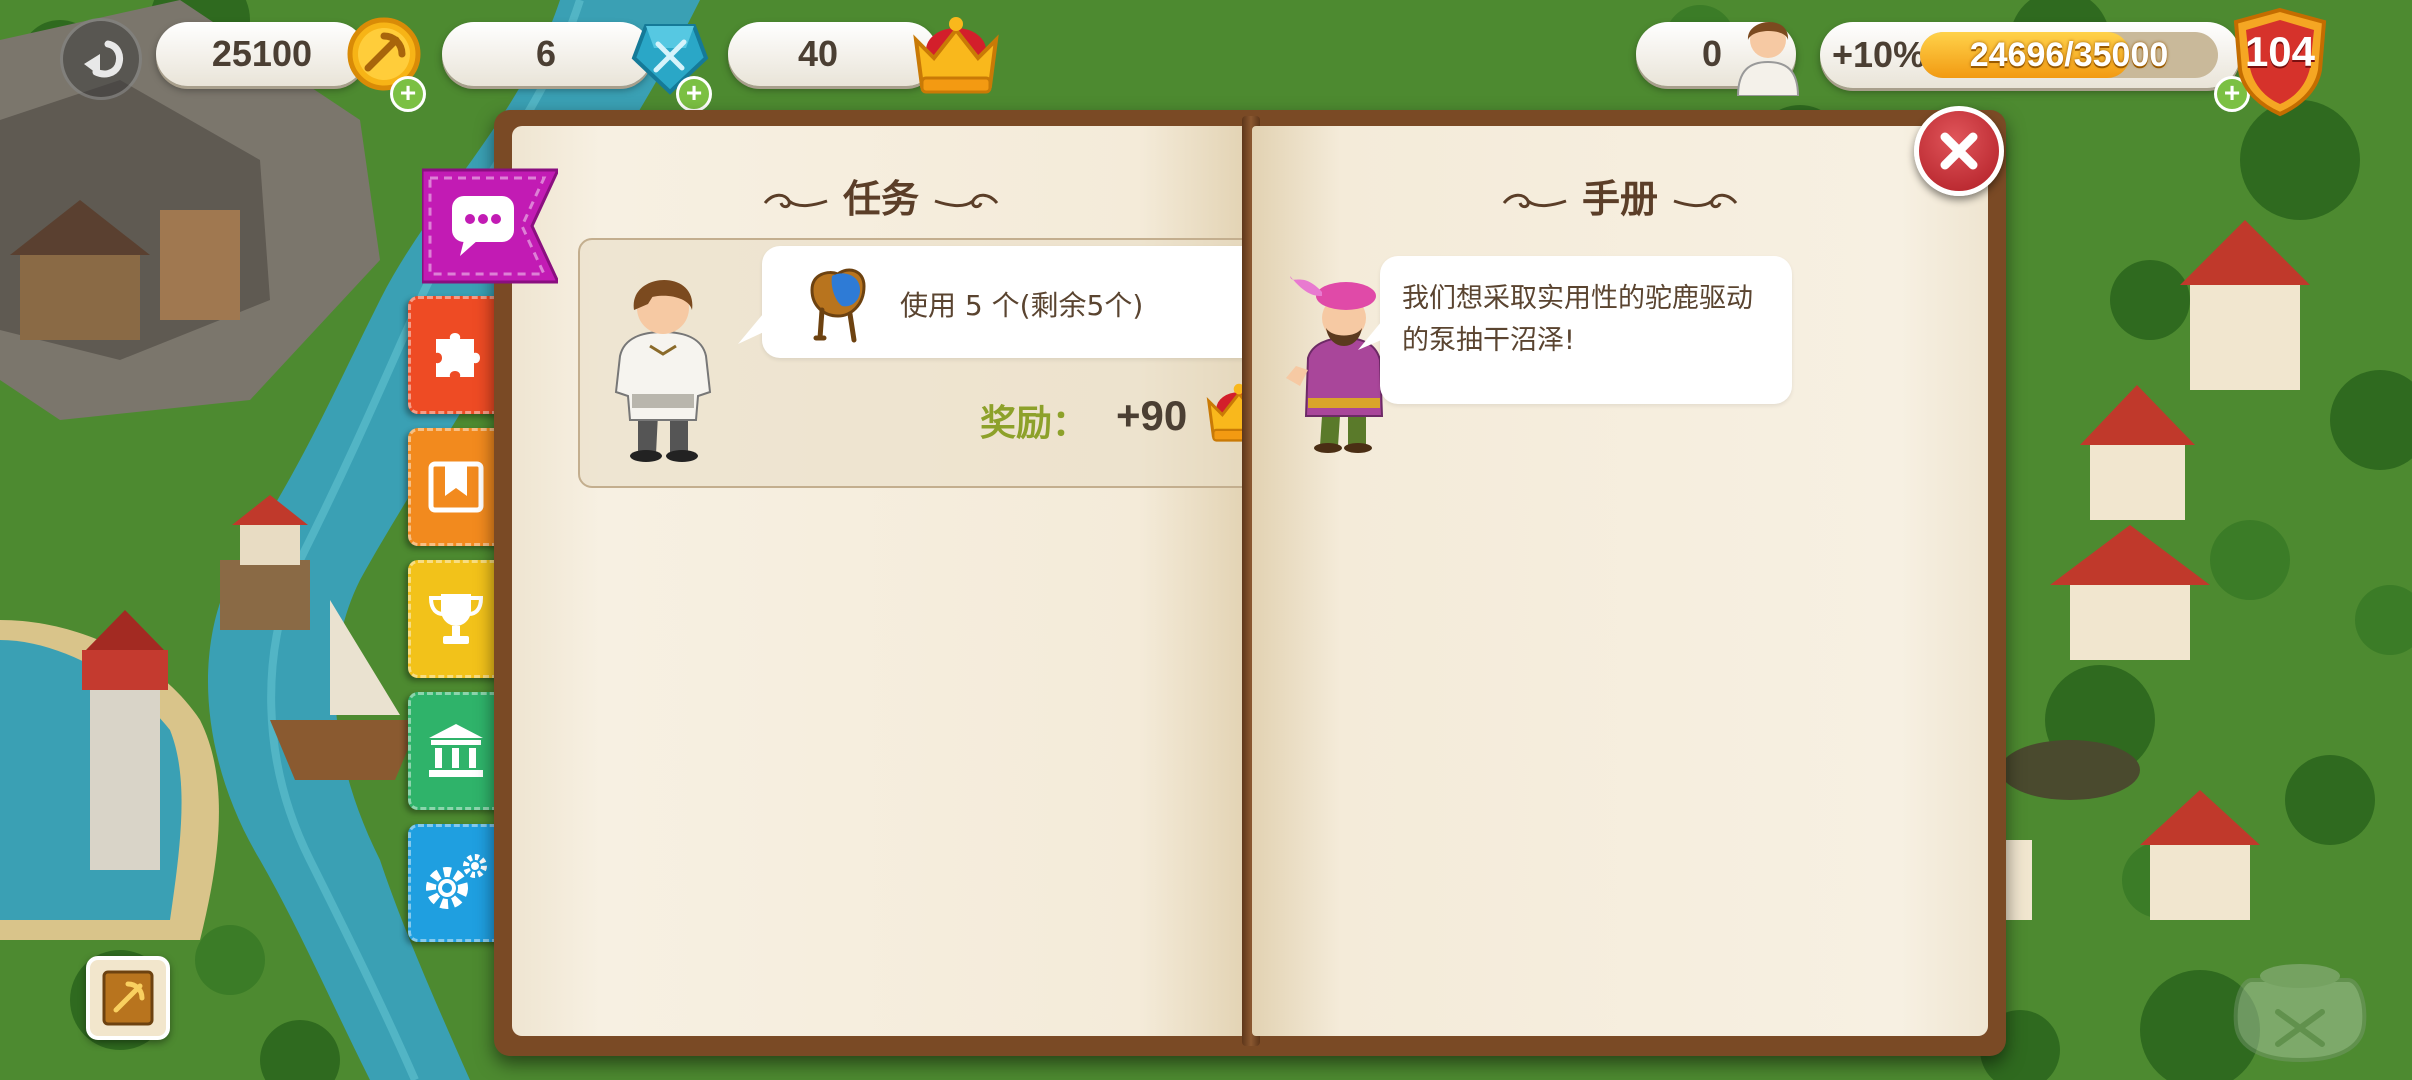 This screenshot has width=2412, height=1080. I want to click on crown-amount: 40, so click(817, 53).